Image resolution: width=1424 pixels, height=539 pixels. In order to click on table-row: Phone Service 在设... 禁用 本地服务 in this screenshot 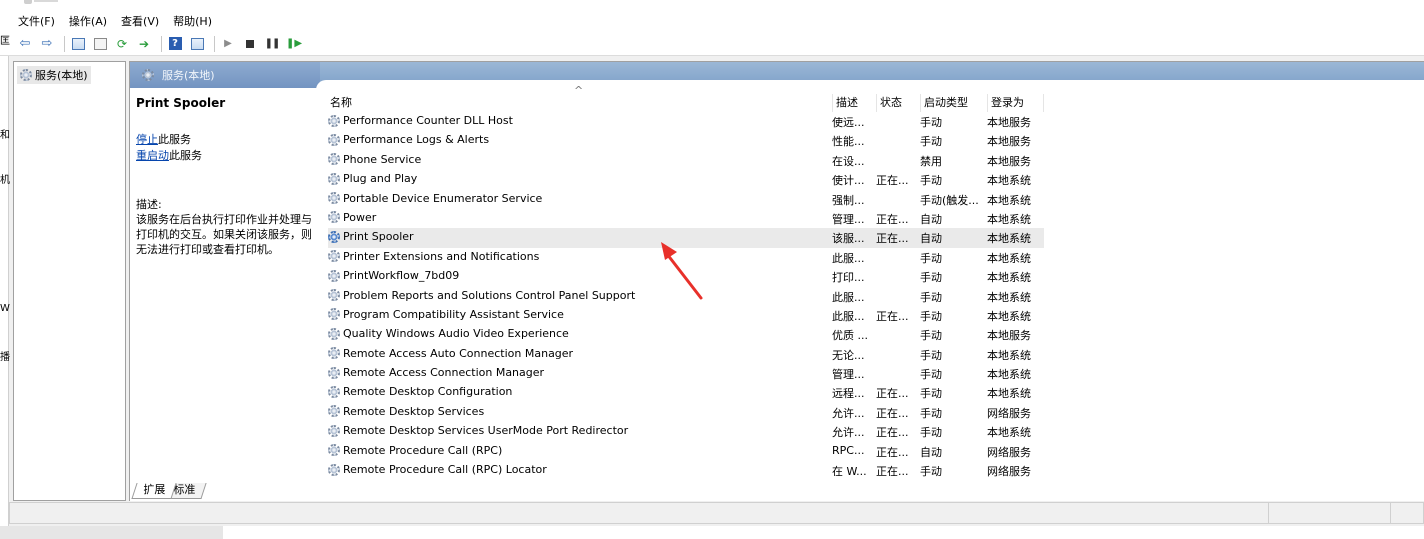, I will do `click(876, 160)`.